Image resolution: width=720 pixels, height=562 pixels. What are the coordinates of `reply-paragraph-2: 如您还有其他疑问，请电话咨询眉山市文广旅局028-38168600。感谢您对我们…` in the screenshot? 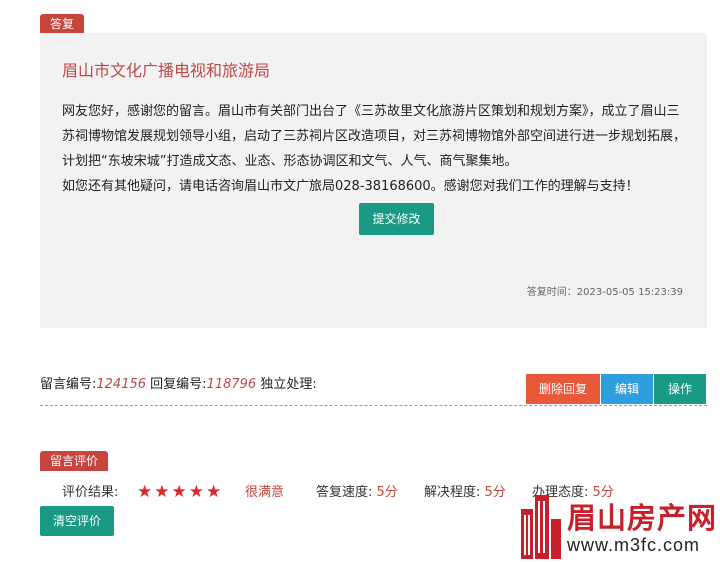 It's located at (350, 186).